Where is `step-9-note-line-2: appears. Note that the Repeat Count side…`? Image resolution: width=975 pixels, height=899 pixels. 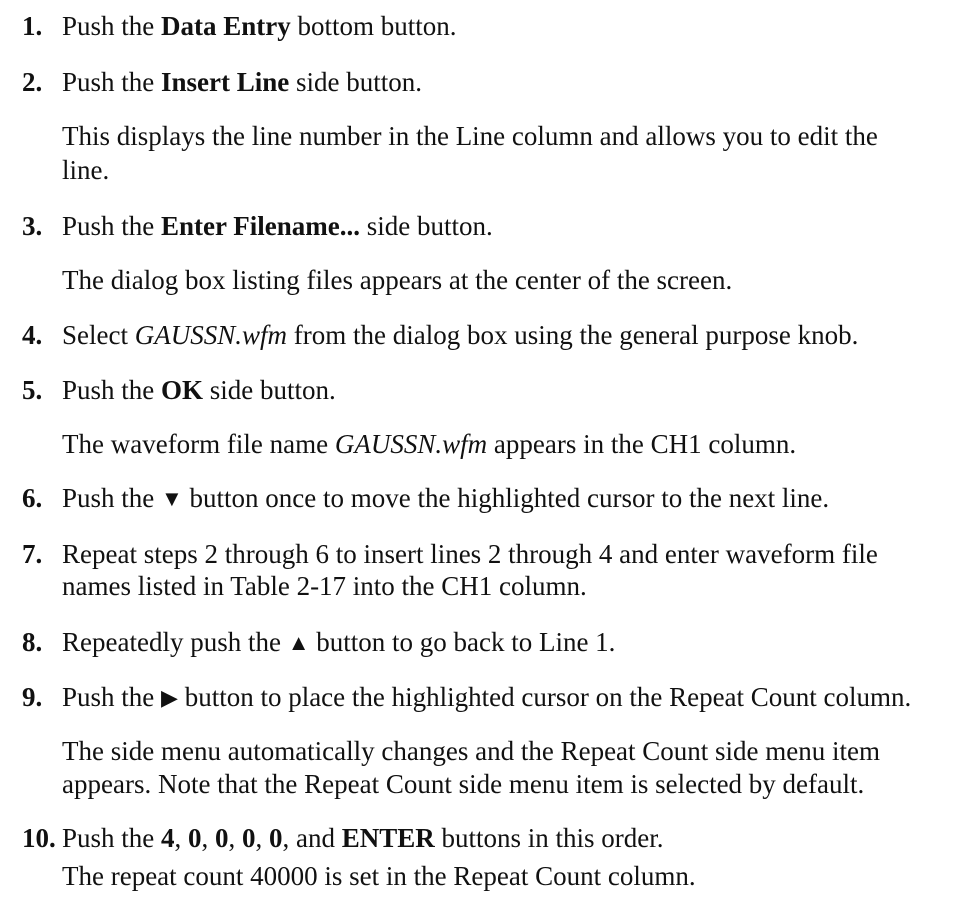 step-9-note-line-2: appears. Note that the Repeat Count side… is located at coordinates (463, 784).